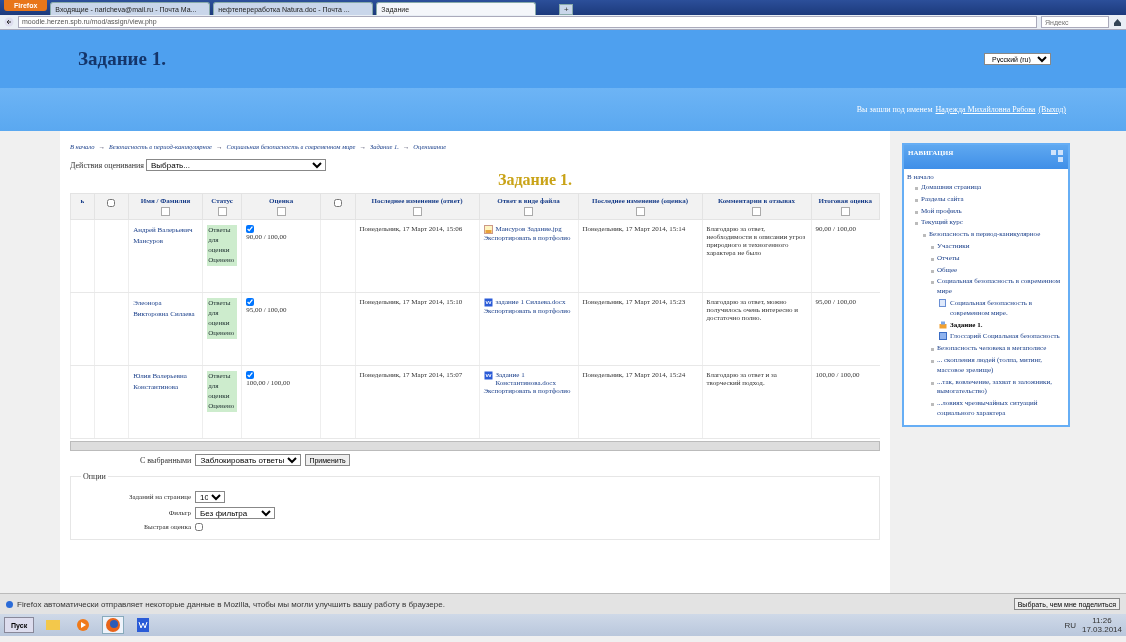 Image resolution: width=1126 pixels, height=642 pixels. What do you see at coordinates (94, 476) in the screenshot?
I see `options-legend: Опции` at bounding box center [94, 476].